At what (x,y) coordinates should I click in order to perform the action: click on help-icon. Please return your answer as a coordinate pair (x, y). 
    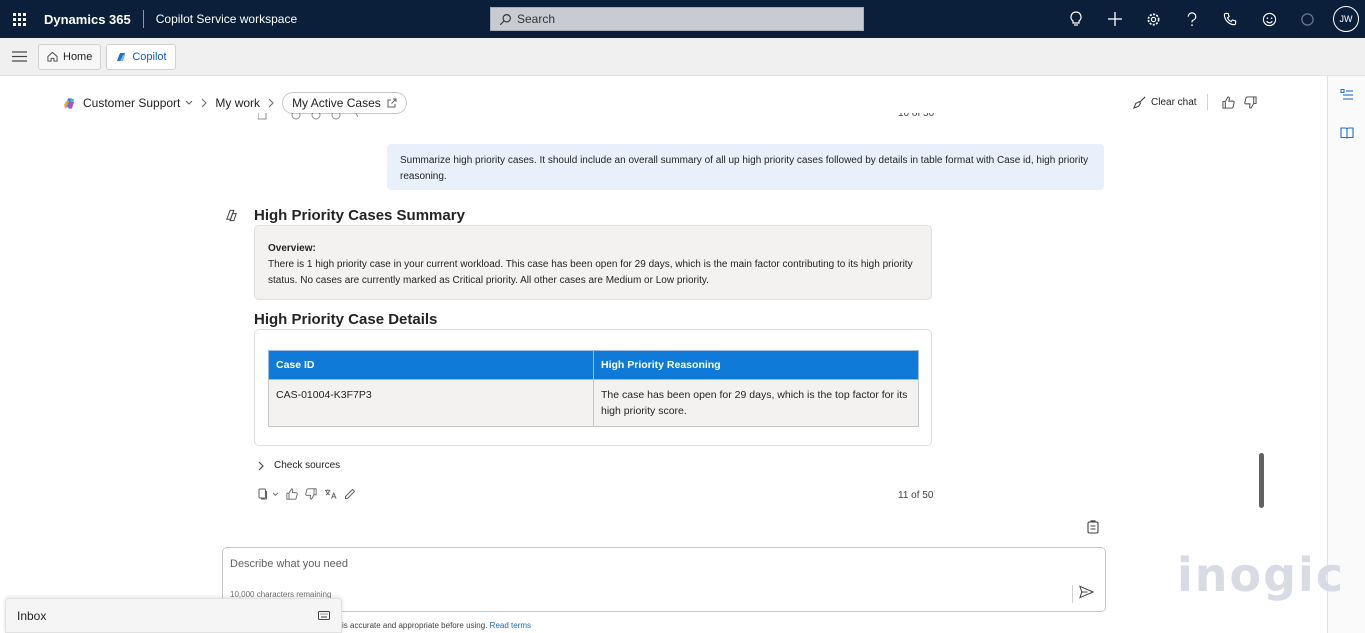
    Looking at the image, I should click on (1192, 19).